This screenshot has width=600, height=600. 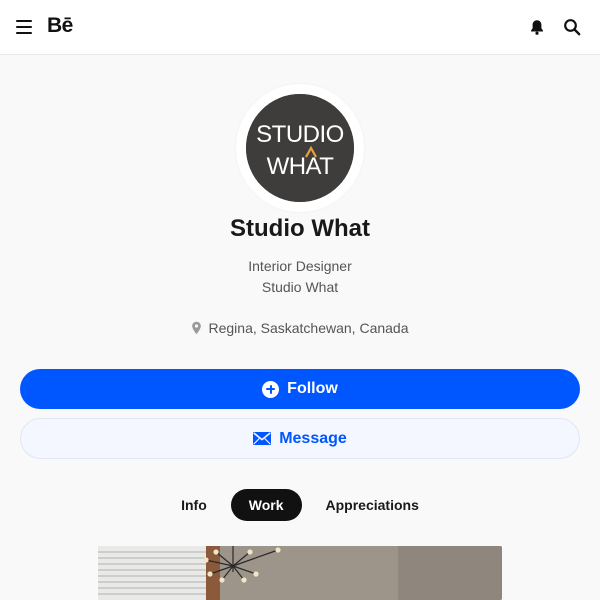 What do you see at coordinates (300, 228) in the screenshot?
I see `profile-name: Studio What` at bounding box center [300, 228].